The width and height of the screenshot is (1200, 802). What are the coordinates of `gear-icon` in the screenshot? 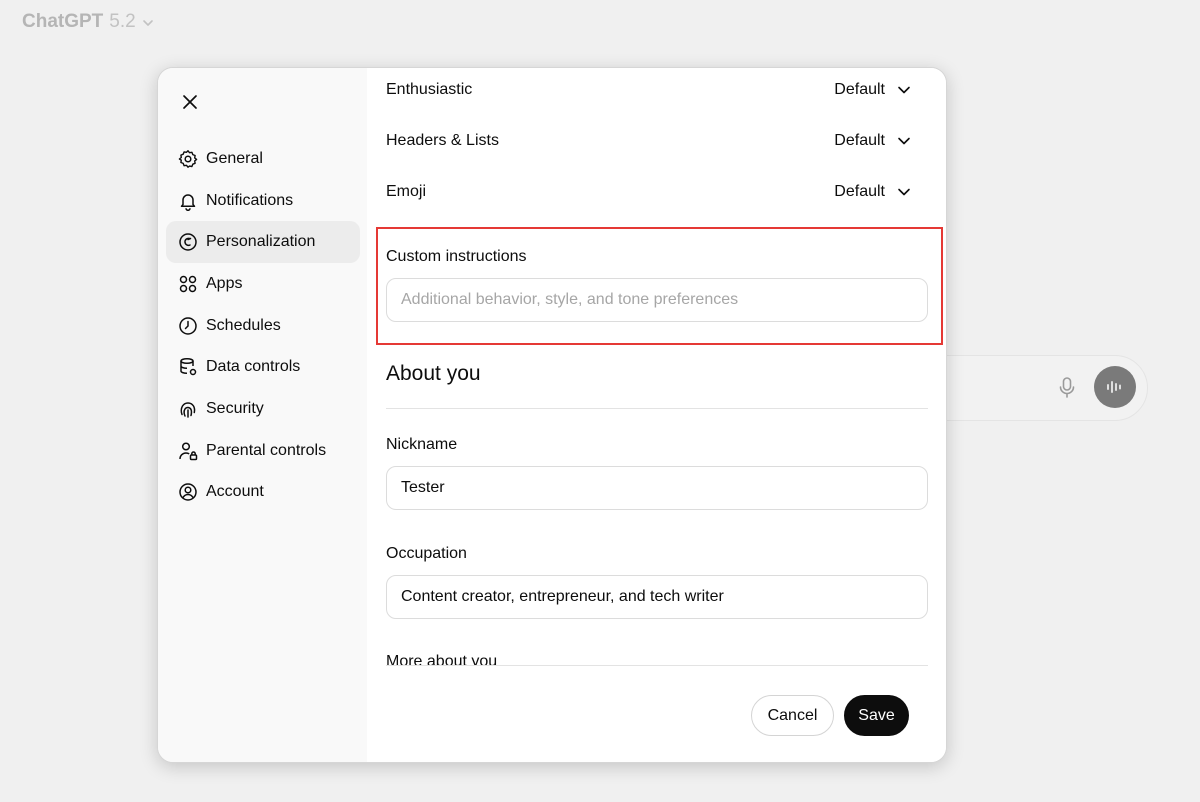 It's located at (188, 158).